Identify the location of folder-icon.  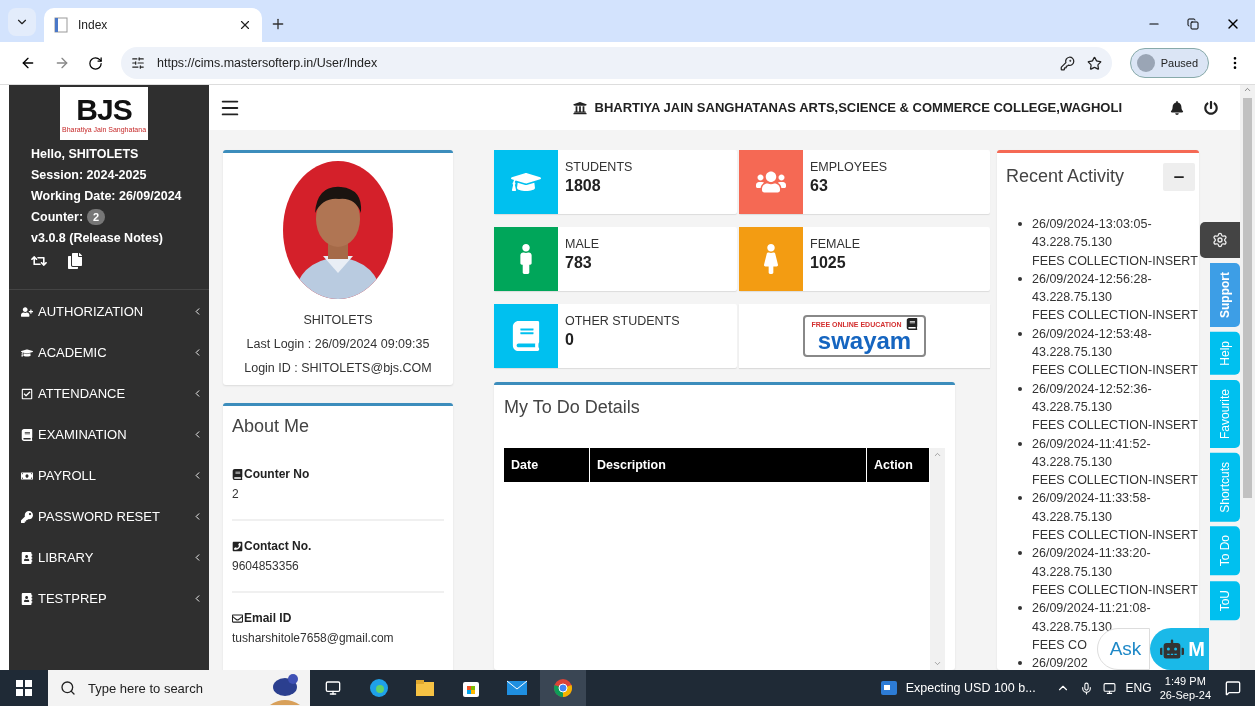
(425, 688).